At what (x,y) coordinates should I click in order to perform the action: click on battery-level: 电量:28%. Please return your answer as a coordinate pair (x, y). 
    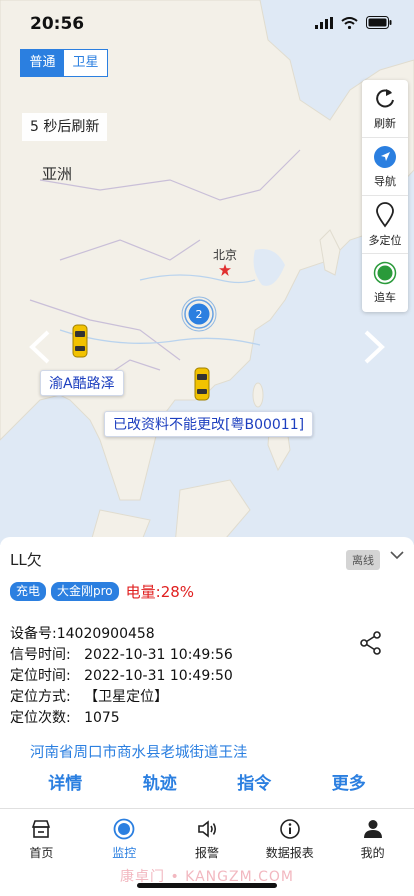
    Looking at the image, I should click on (160, 592).